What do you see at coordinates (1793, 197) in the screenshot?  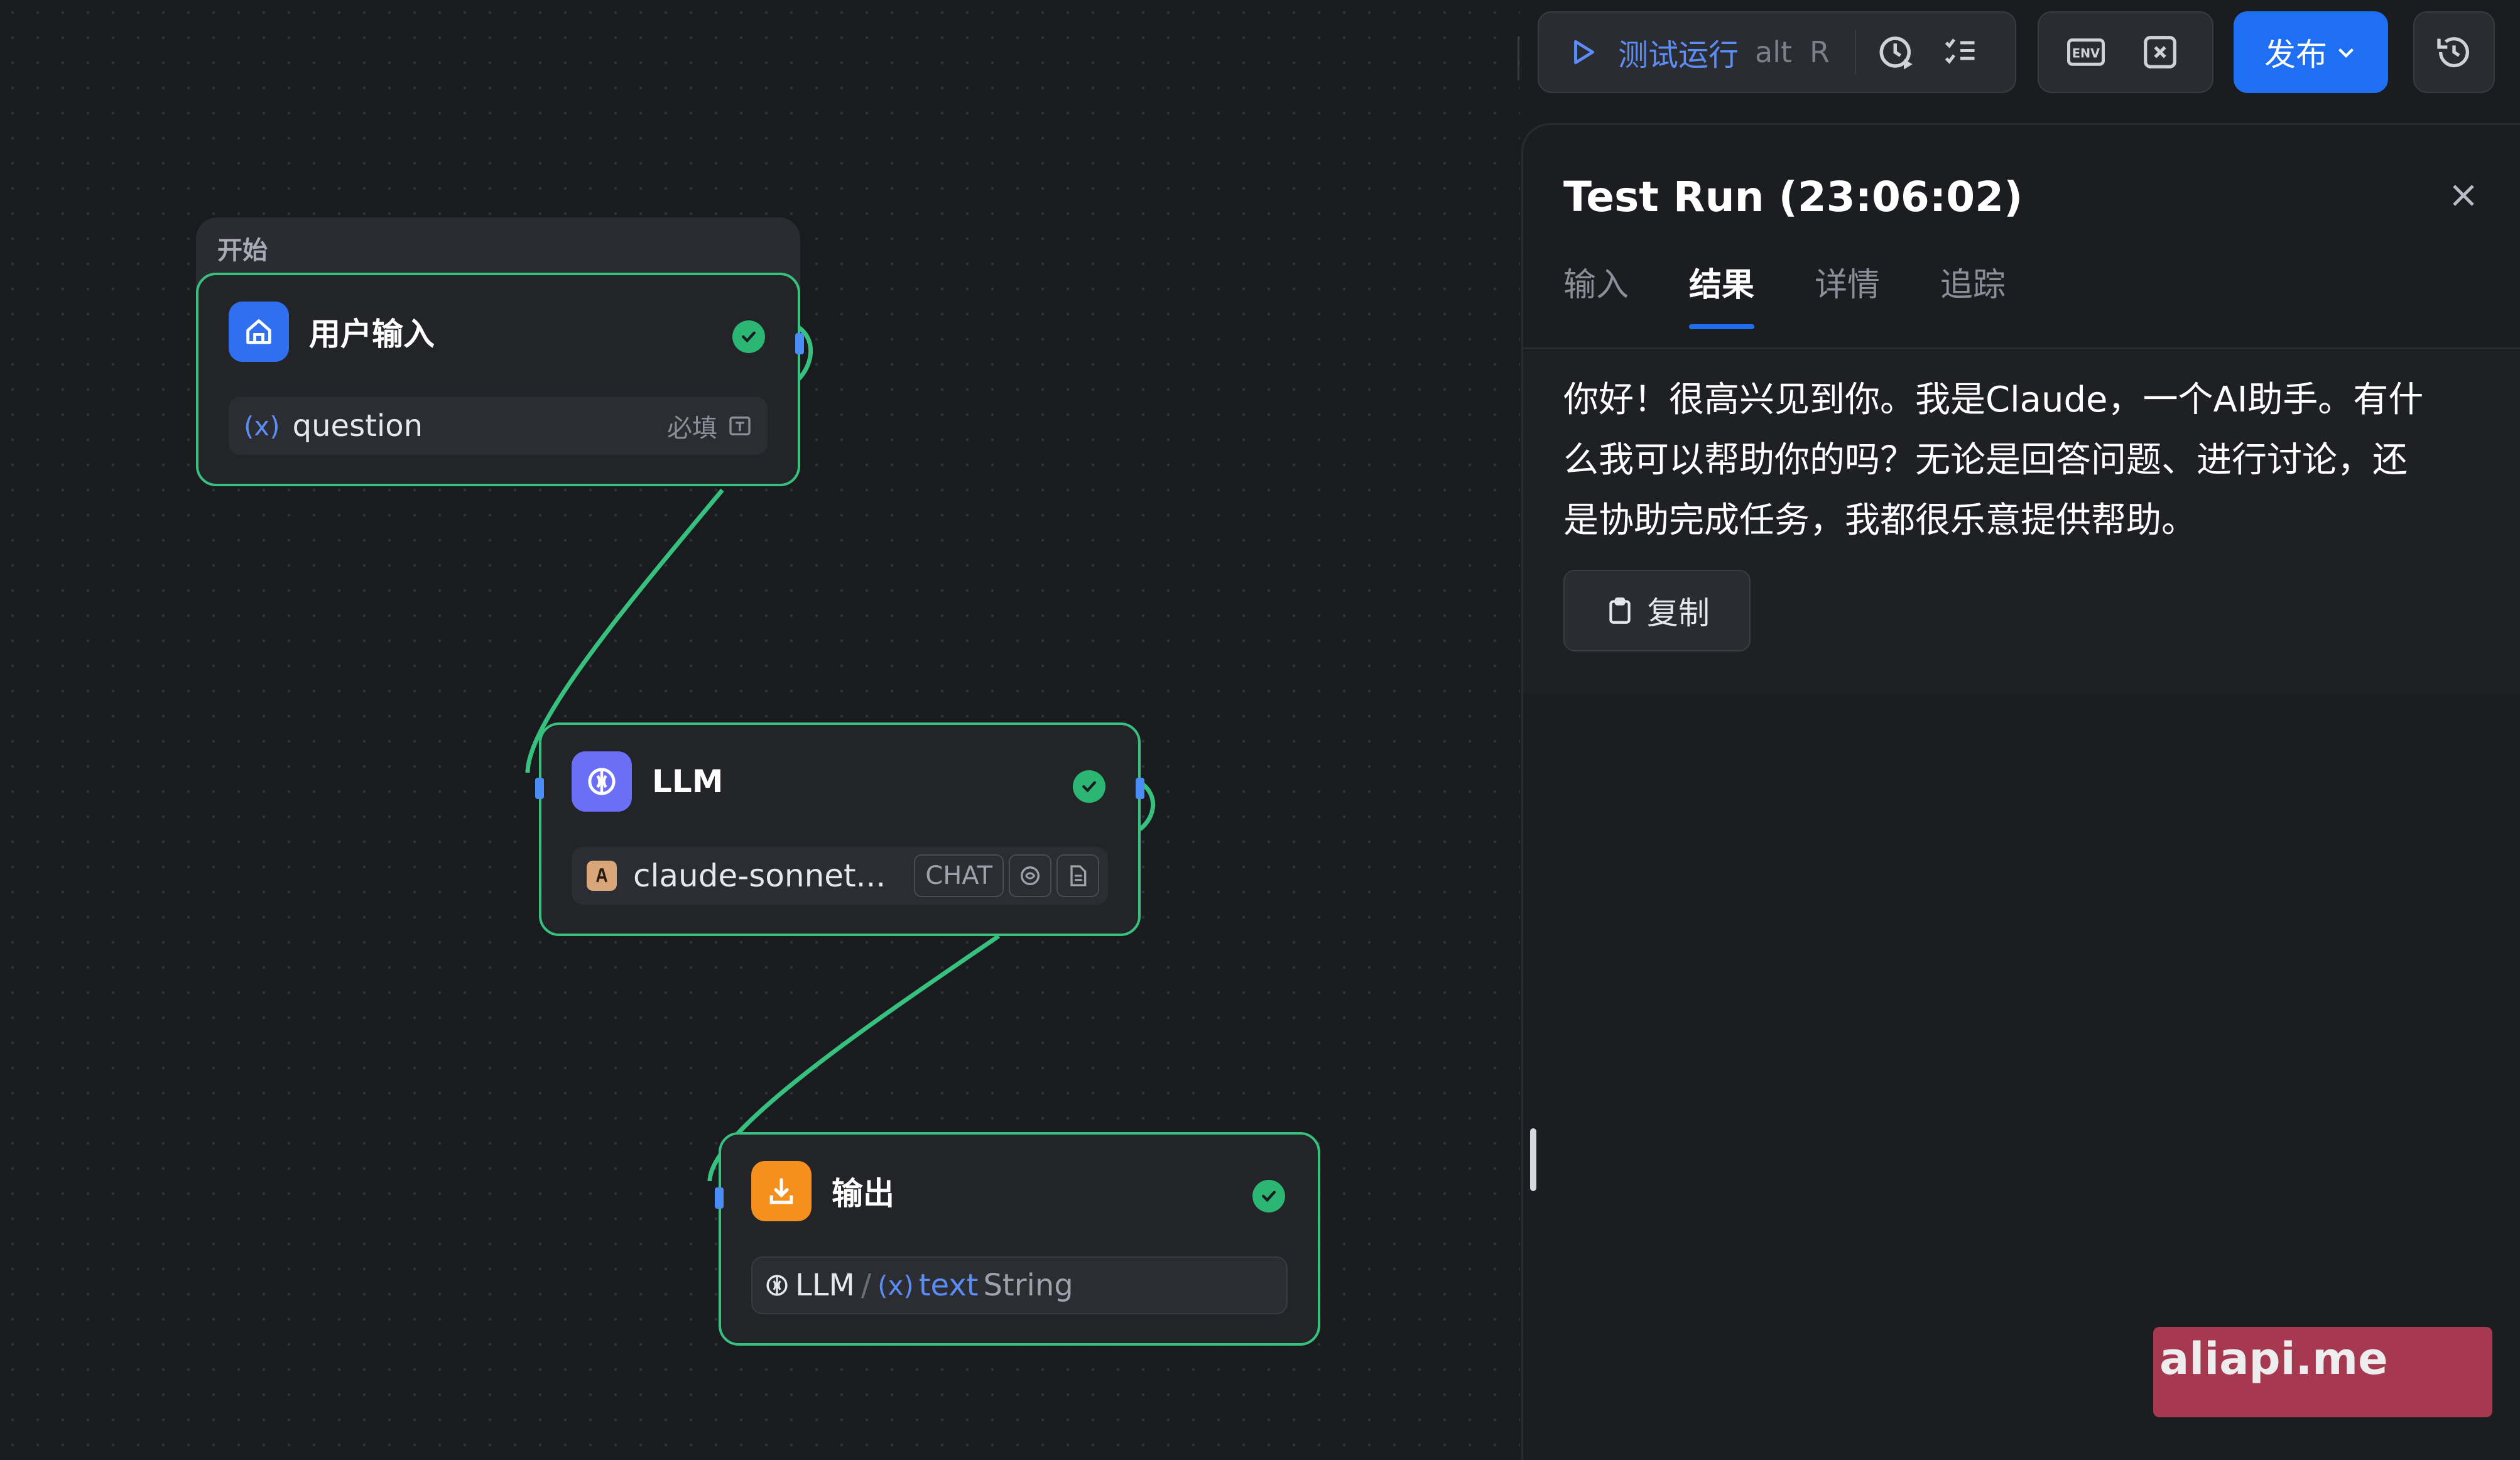 I see `panel-title: Test Run (23:06:02)` at bounding box center [1793, 197].